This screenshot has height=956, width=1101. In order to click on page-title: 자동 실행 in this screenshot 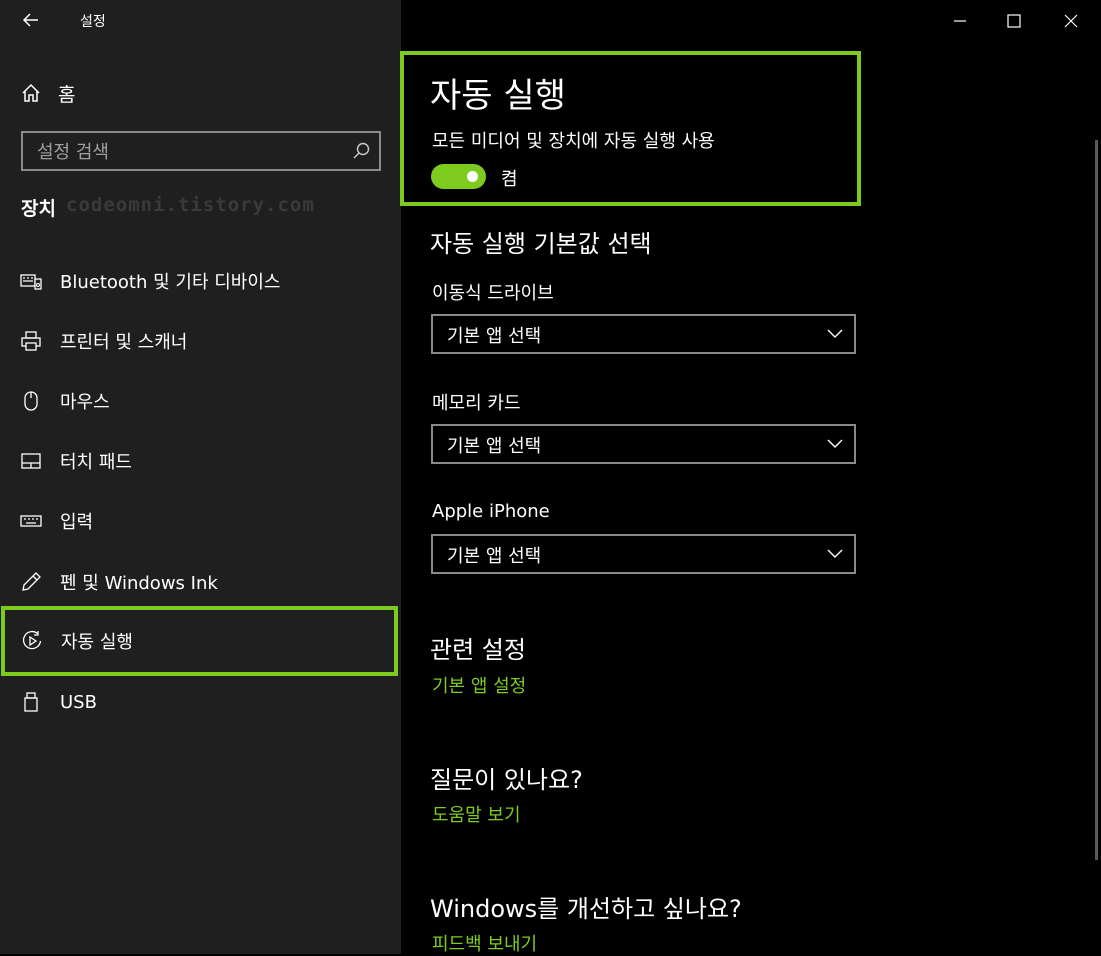, I will do `click(498, 96)`.